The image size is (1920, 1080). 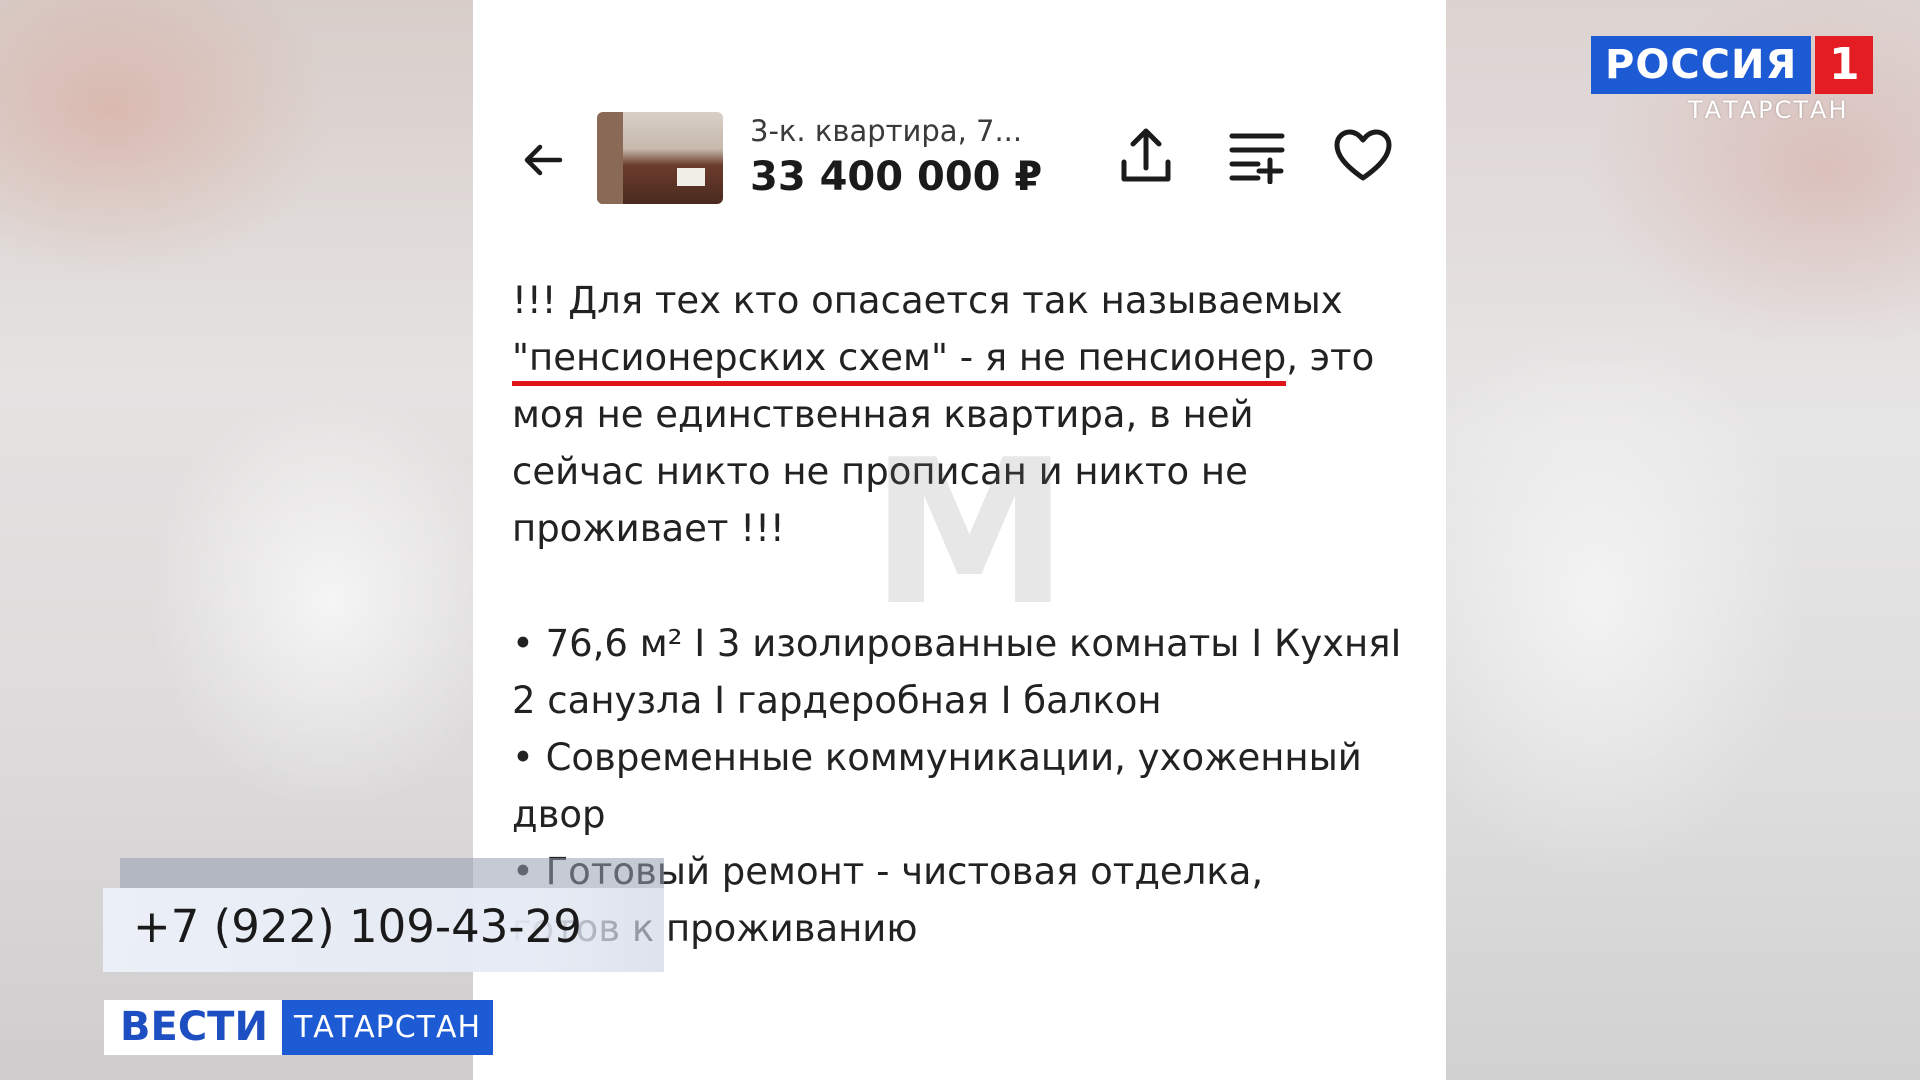 What do you see at coordinates (880, 471) in the screenshot?
I see `description-line: сейчас никто не прописан и никто не` at bounding box center [880, 471].